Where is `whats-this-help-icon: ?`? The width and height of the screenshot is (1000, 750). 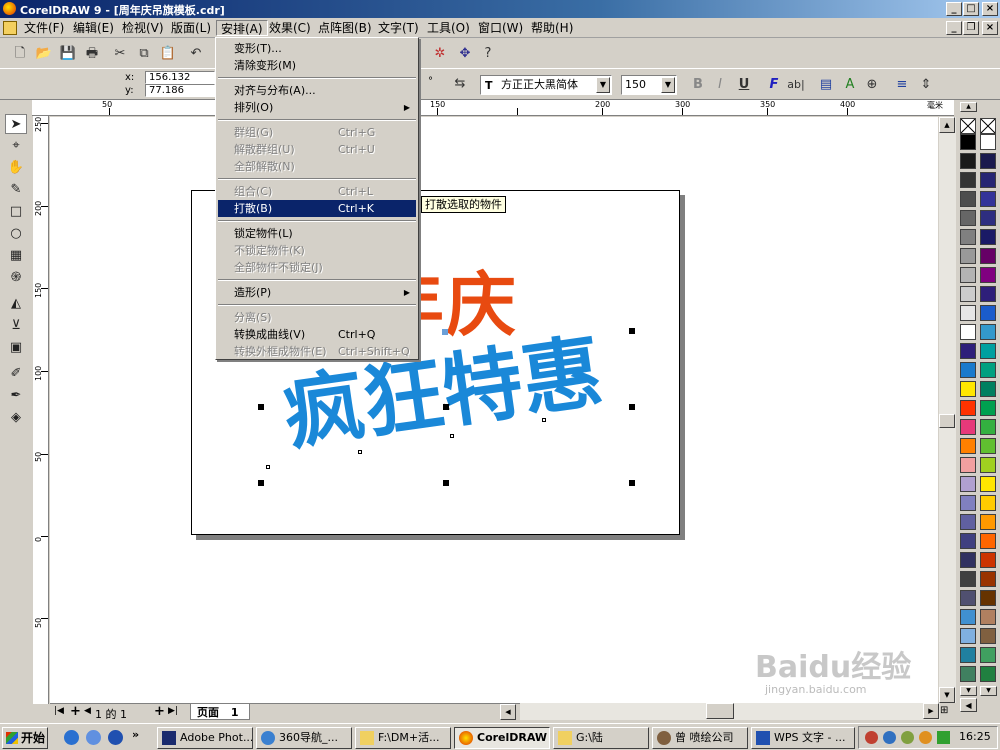
whats-this-help-icon: ? is located at coordinates (488, 54).